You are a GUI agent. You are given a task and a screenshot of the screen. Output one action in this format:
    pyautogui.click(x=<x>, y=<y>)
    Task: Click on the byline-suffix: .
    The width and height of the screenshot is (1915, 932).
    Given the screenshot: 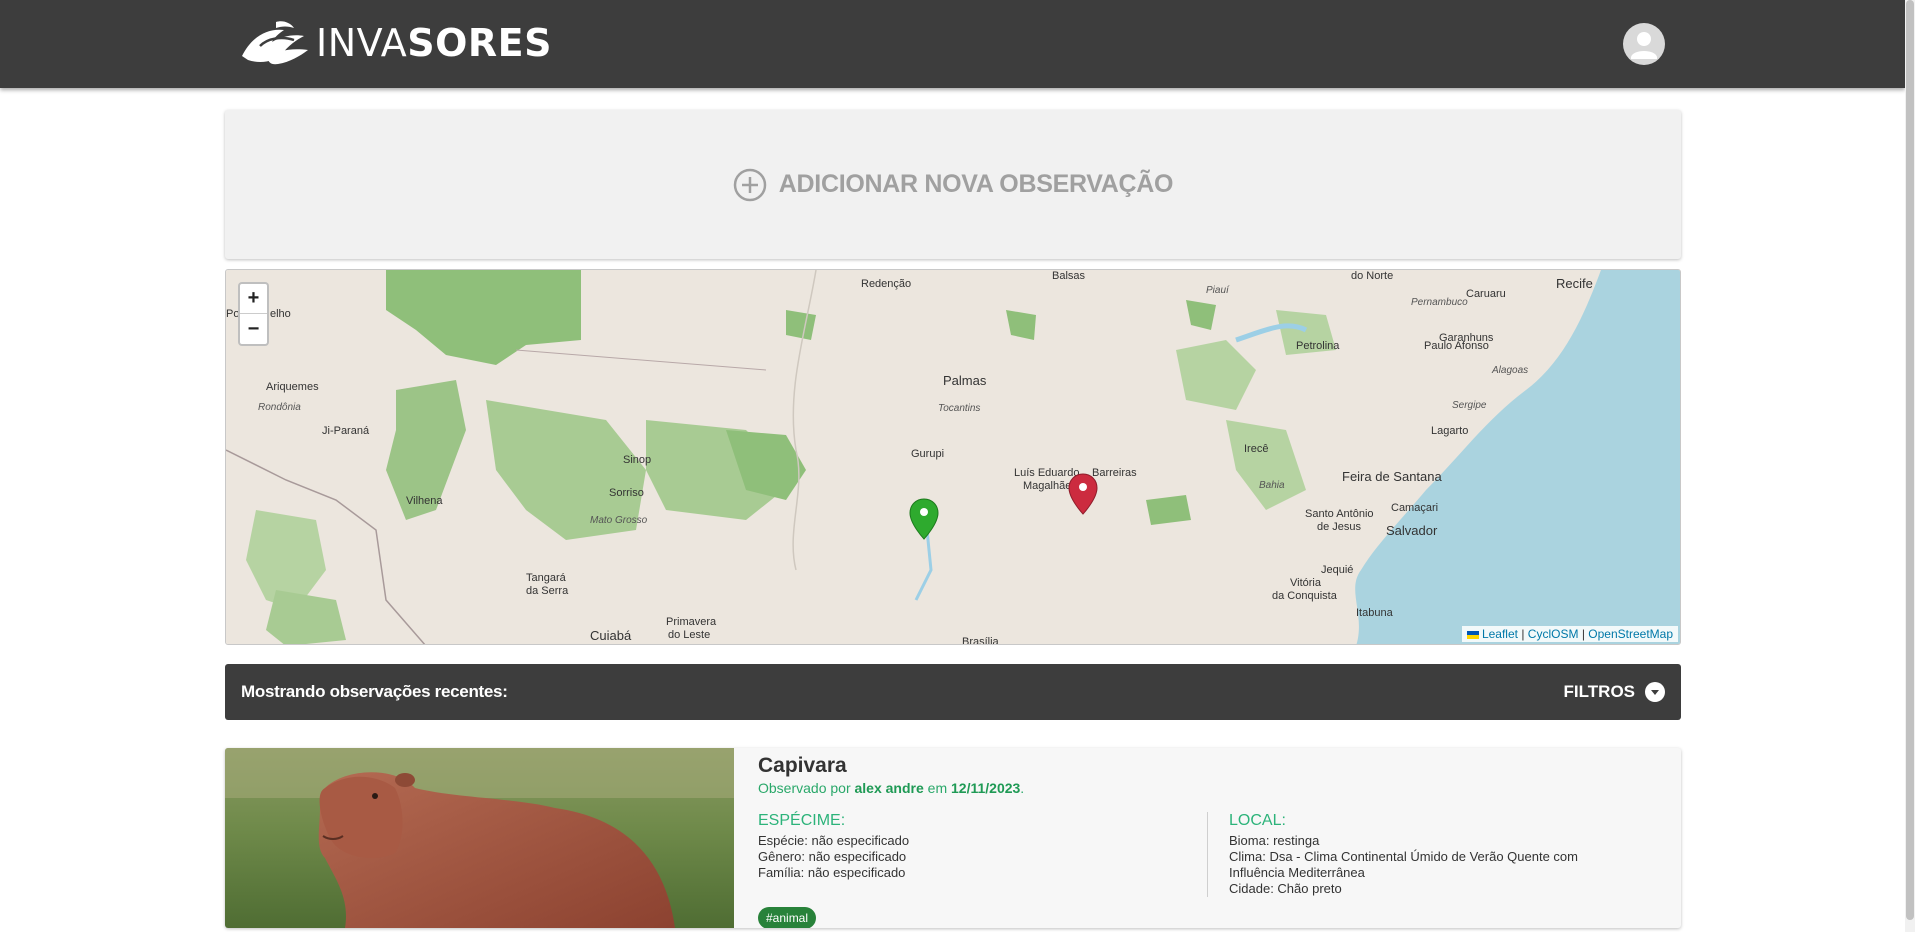 What is the action you would take?
    pyautogui.click(x=1022, y=788)
    